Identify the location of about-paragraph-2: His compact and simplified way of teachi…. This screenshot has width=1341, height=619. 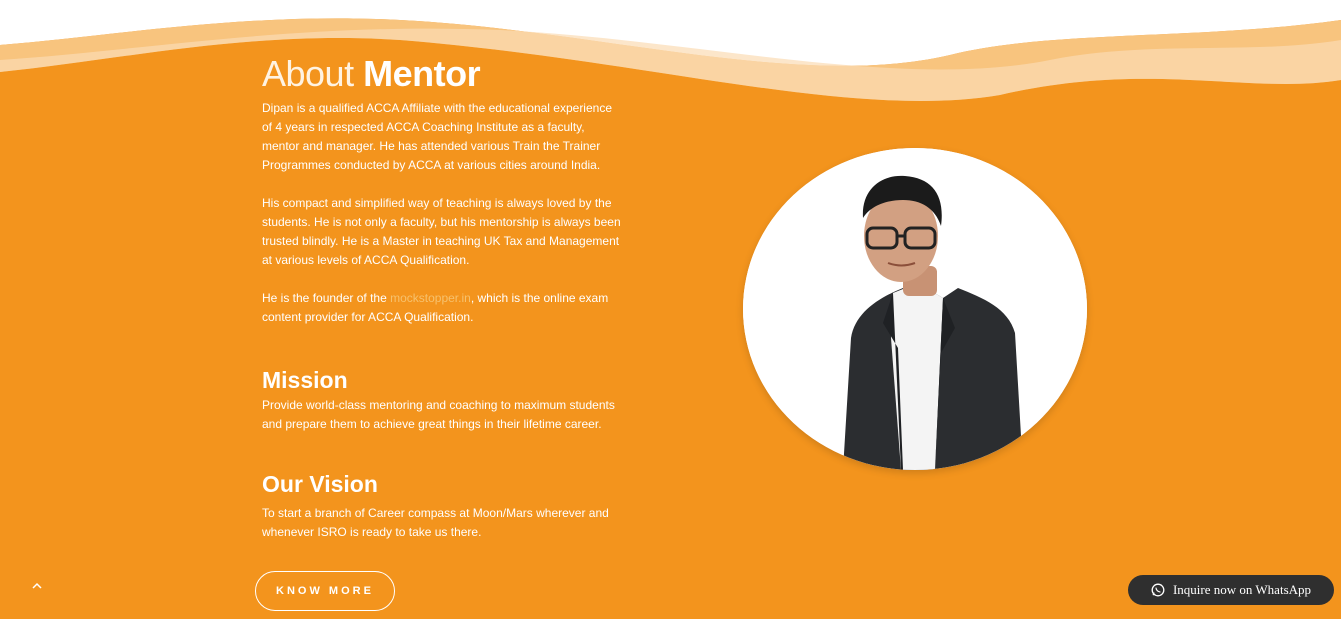
(441, 231).